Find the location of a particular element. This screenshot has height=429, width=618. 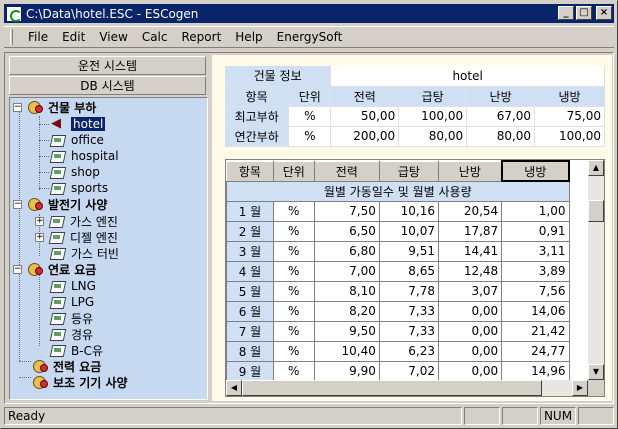

menu-view: View is located at coordinates (113, 37).